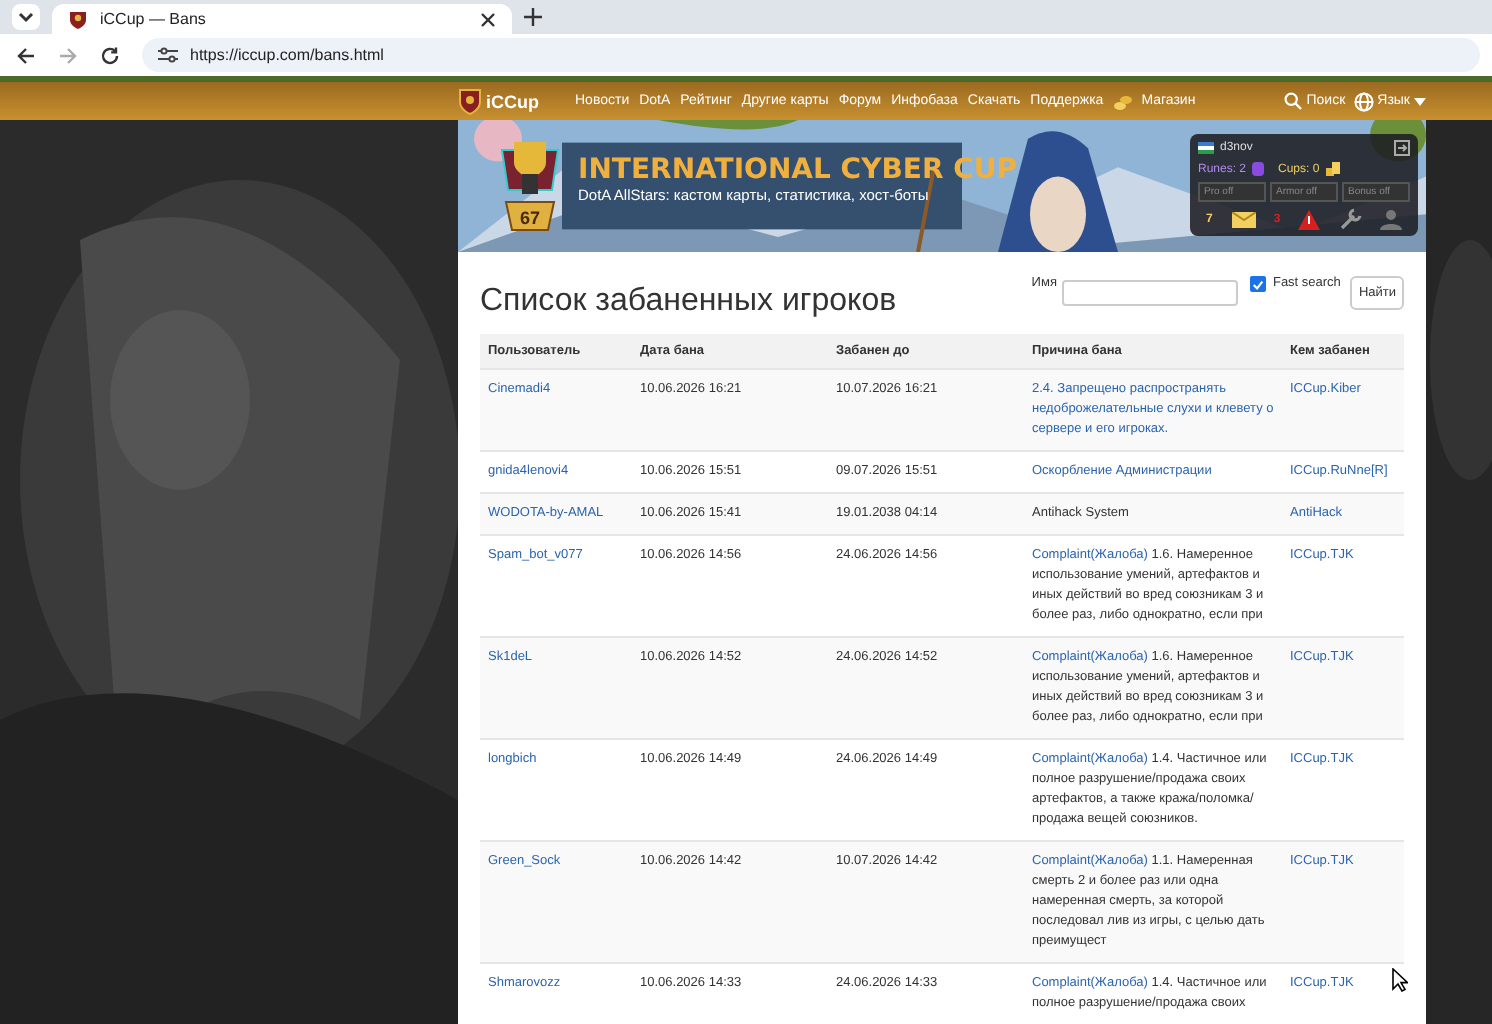 Image resolution: width=1492 pixels, height=1024 pixels. I want to click on reload-icon, so click(110, 55).